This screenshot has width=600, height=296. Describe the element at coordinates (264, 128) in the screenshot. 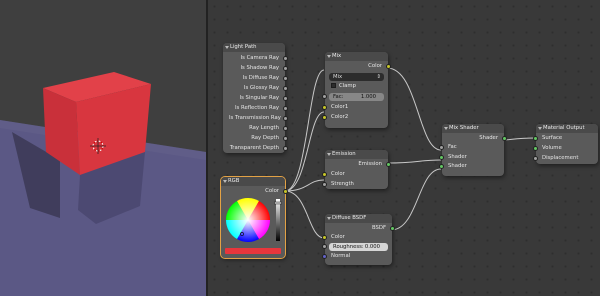

I see `output-ray-length: Ray Length` at that location.